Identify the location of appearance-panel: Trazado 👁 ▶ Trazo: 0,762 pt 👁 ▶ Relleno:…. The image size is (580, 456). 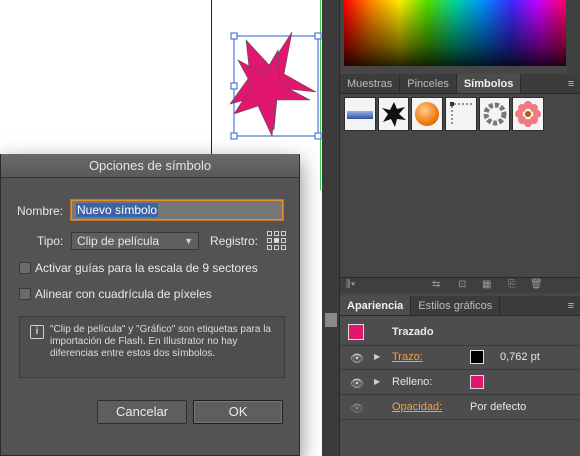
(460, 386).